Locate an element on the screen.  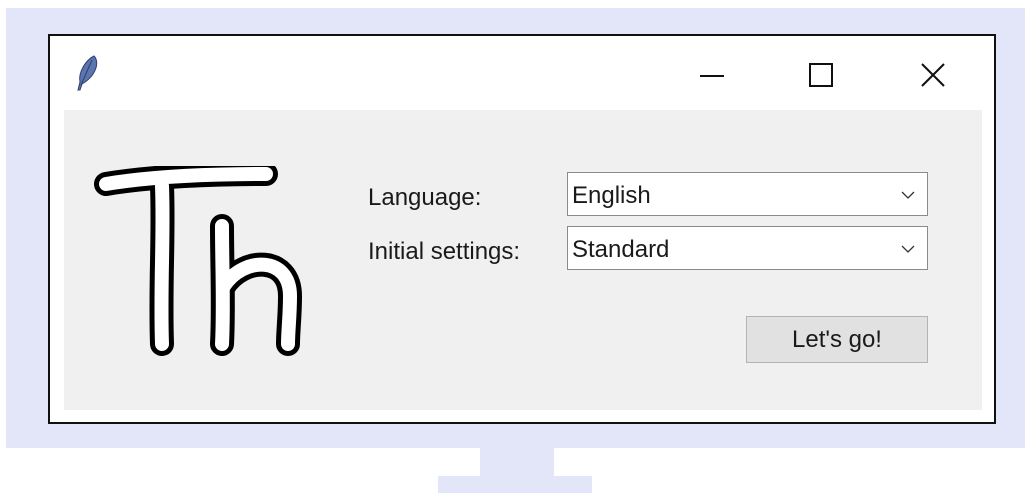
feather-icon is located at coordinates (87, 74).